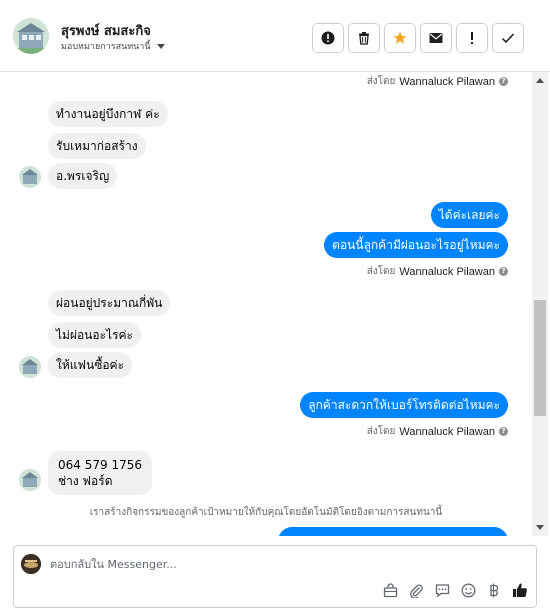  What do you see at coordinates (390, 590) in the screenshot?
I see `shop-bag-icon` at bounding box center [390, 590].